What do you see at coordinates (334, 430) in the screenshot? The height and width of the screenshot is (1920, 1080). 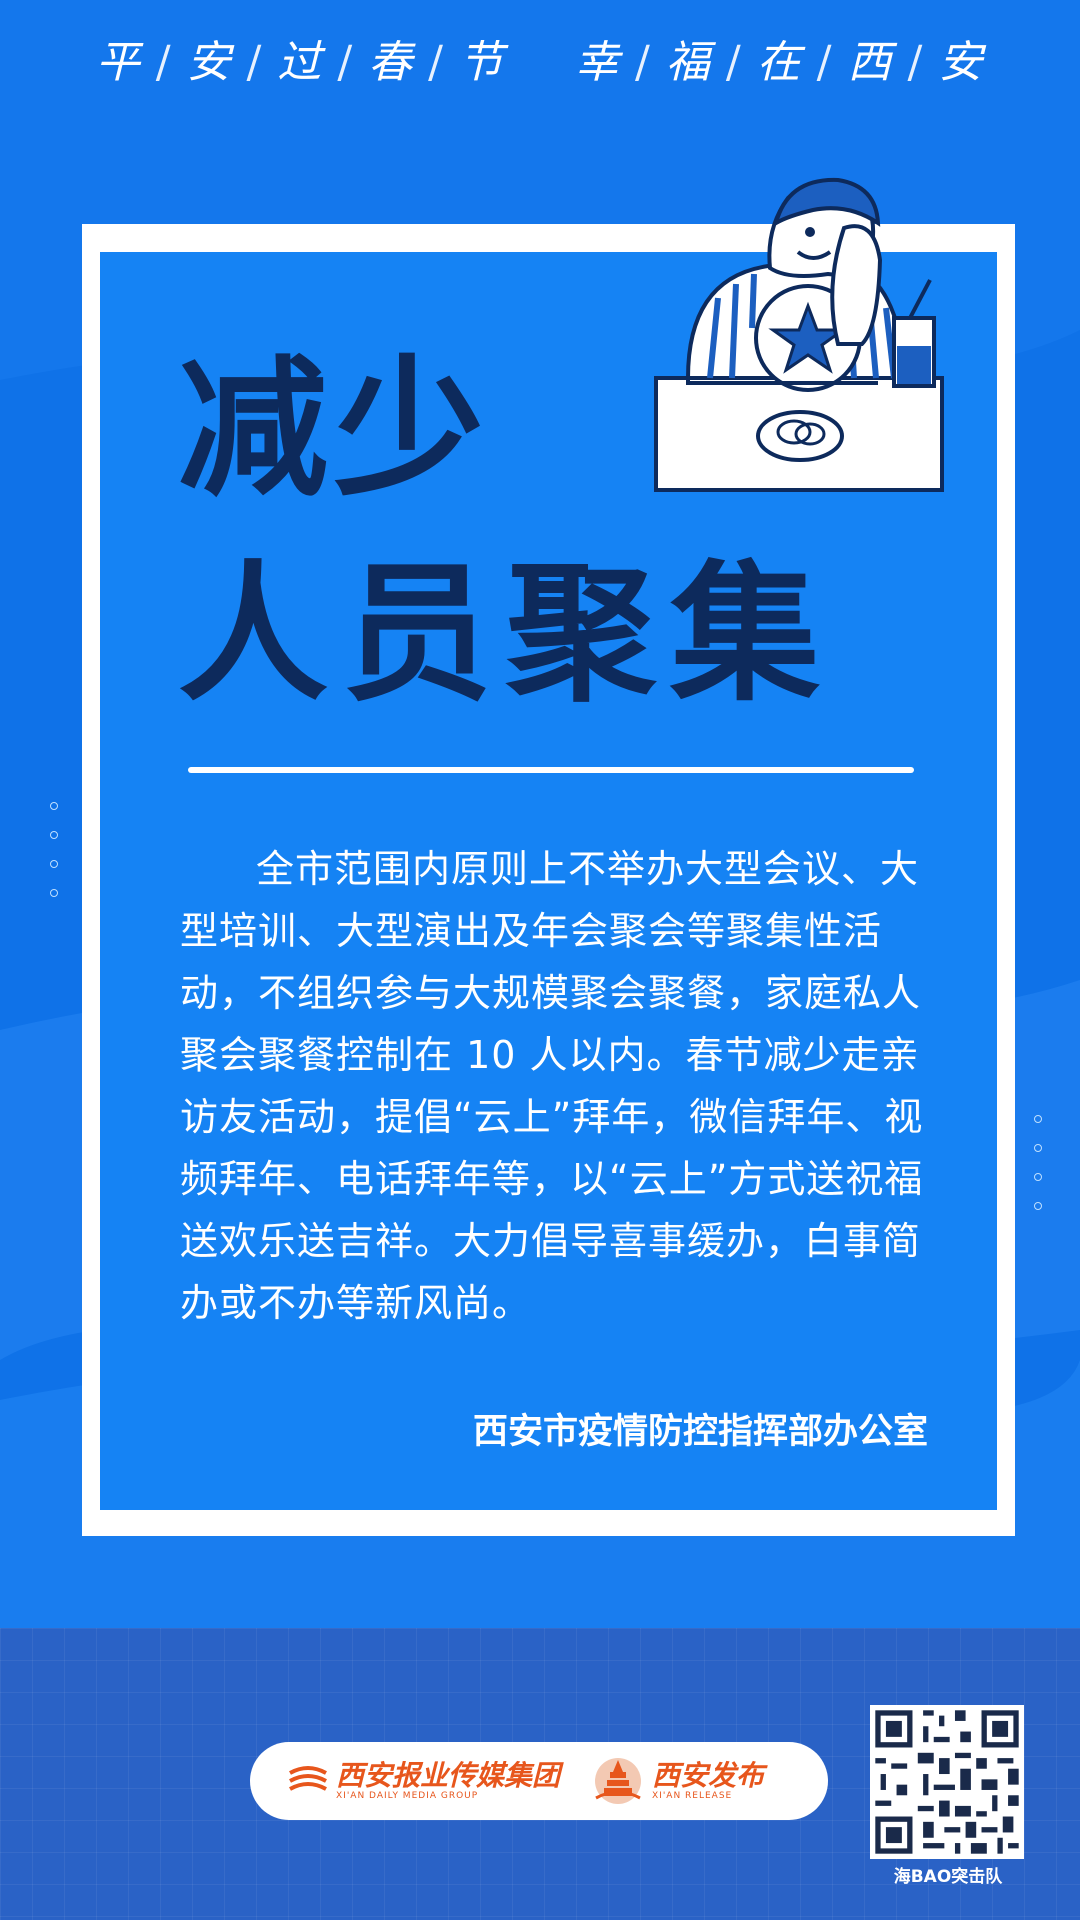 I see `headline-line-1: 减少` at bounding box center [334, 430].